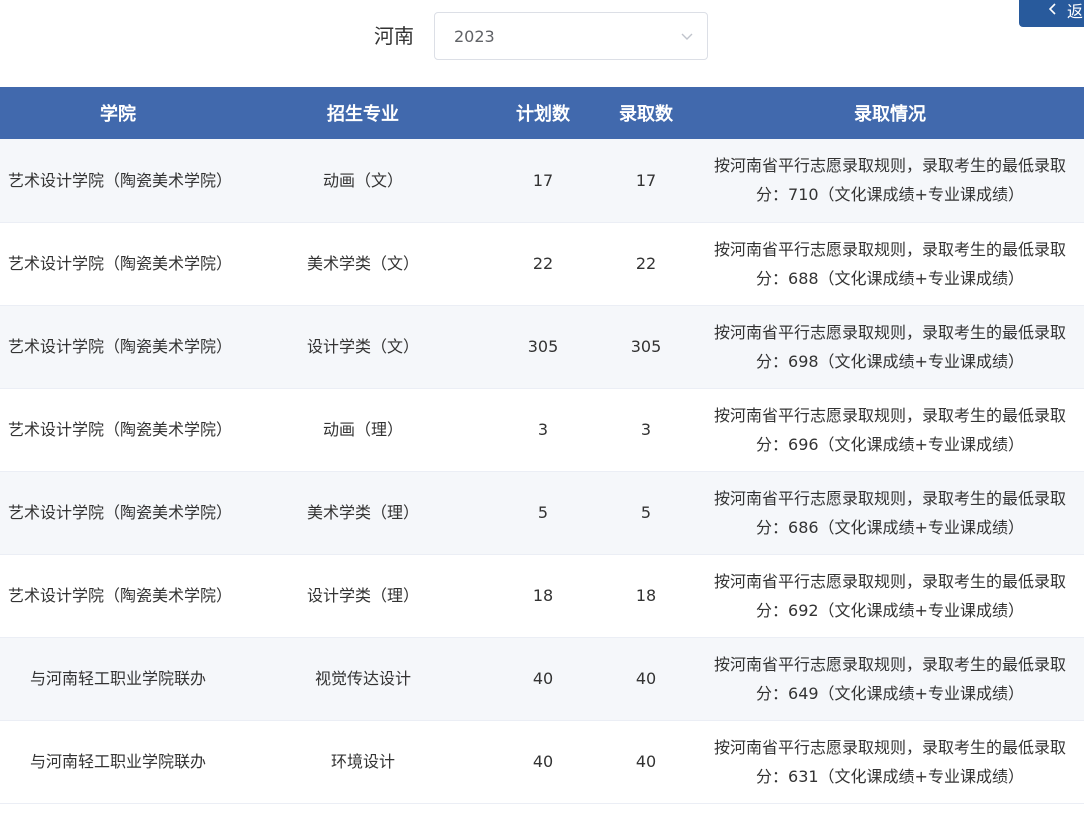  What do you see at coordinates (646, 181) in the screenshot?
I see `cell-admitted: 17` at bounding box center [646, 181].